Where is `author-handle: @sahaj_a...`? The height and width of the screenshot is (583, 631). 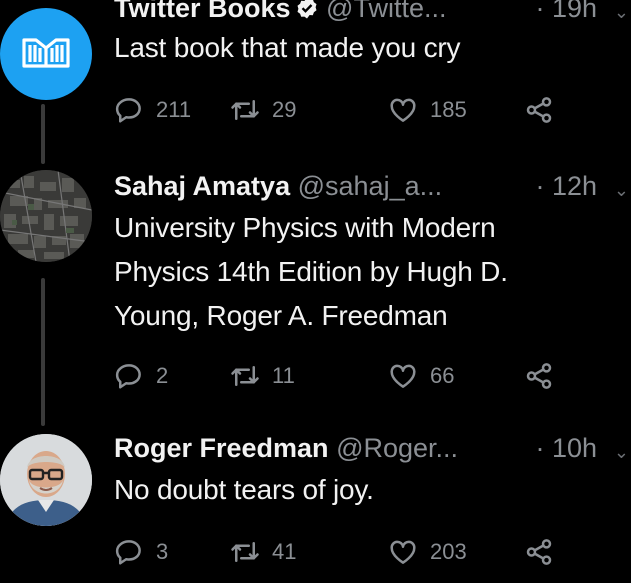
author-handle: @sahaj_a... is located at coordinates (370, 186).